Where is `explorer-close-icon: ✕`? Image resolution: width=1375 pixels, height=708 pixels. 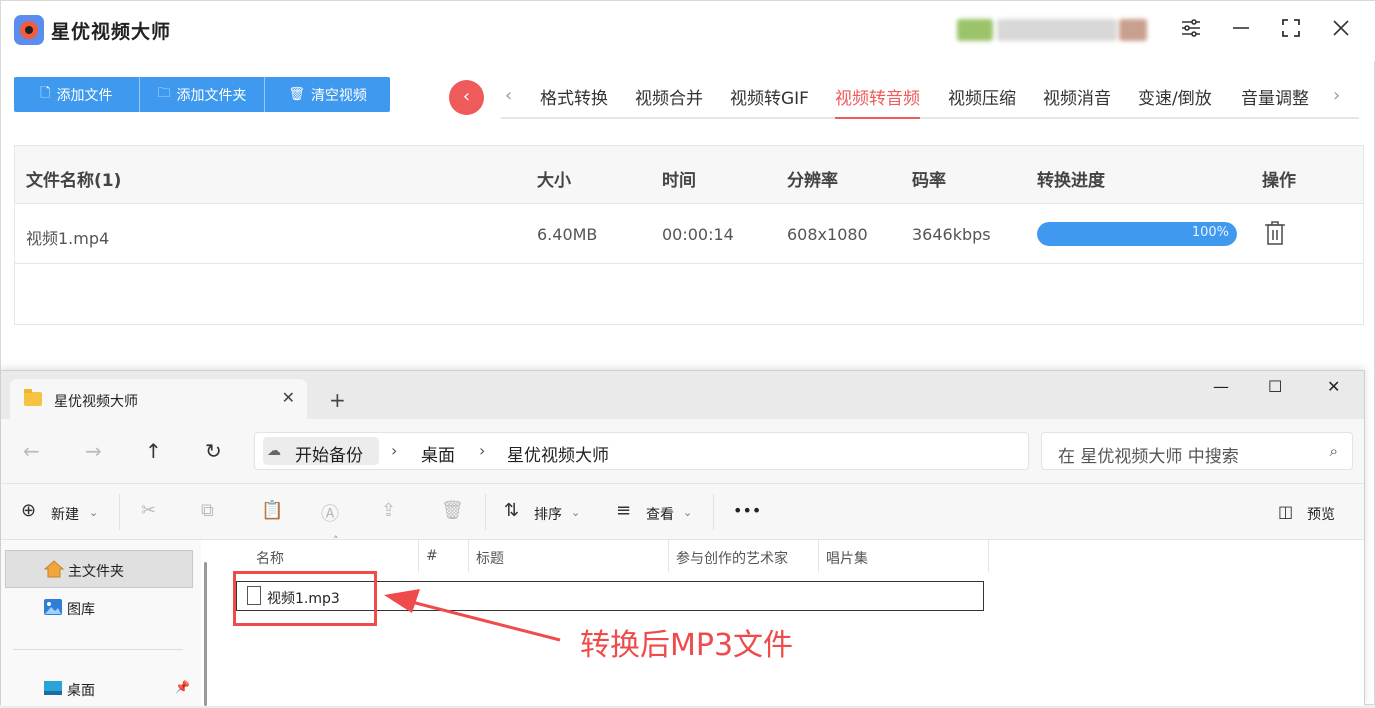 explorer-close-icon: ✕ is located at coordinates (1333, 386).